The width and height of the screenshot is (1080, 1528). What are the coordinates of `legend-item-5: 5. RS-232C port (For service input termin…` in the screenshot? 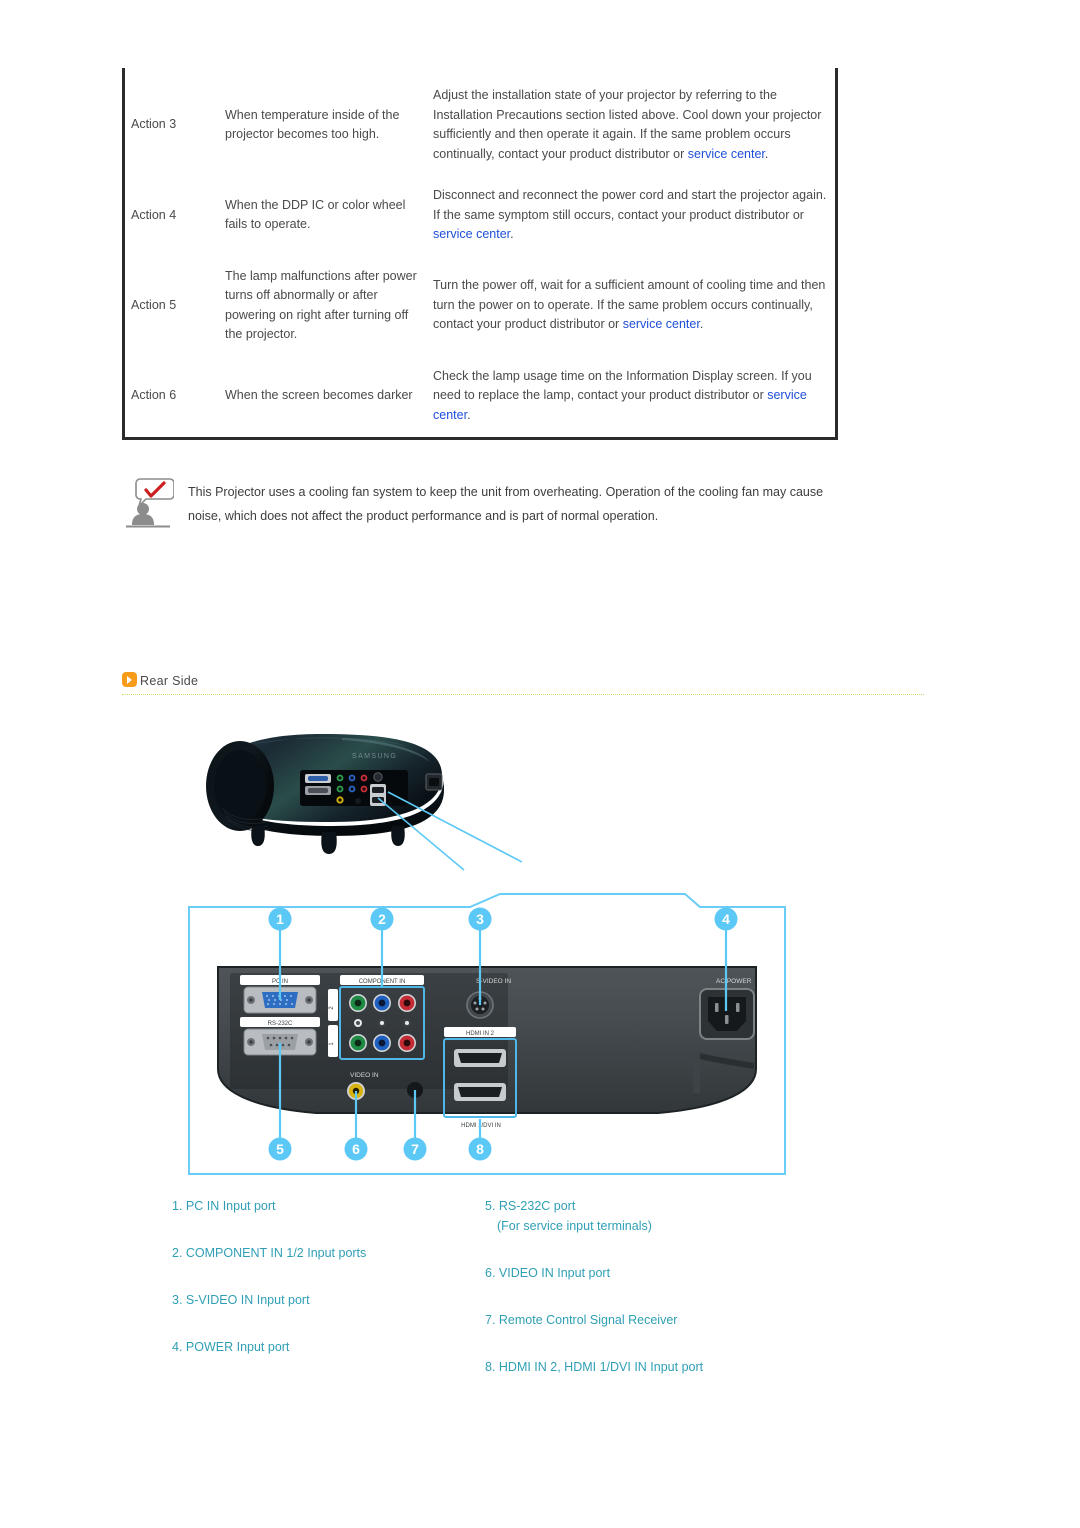 It's located at (650, 1216).